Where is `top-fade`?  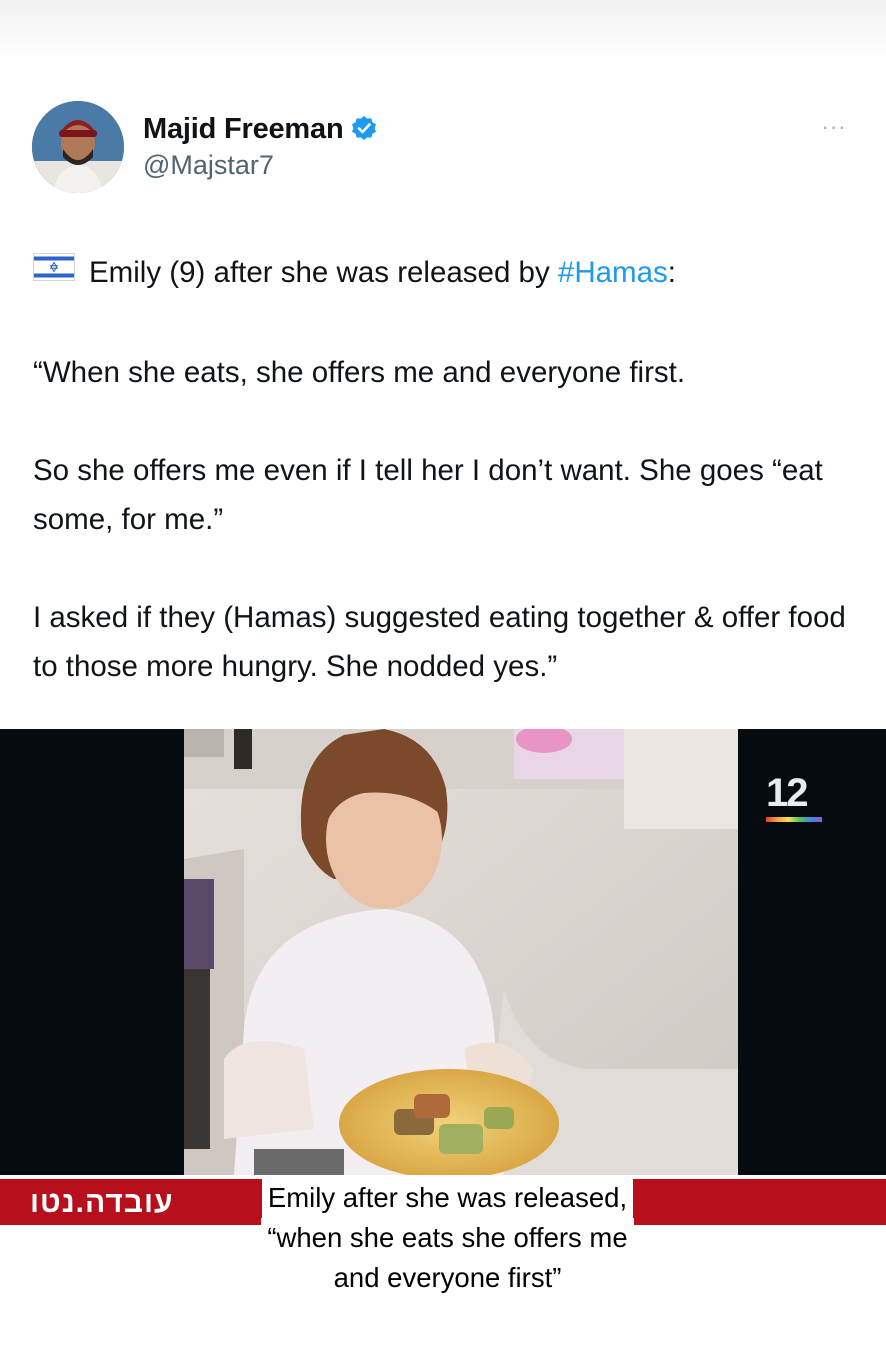 top-fade is located at coordinates (443, 30).